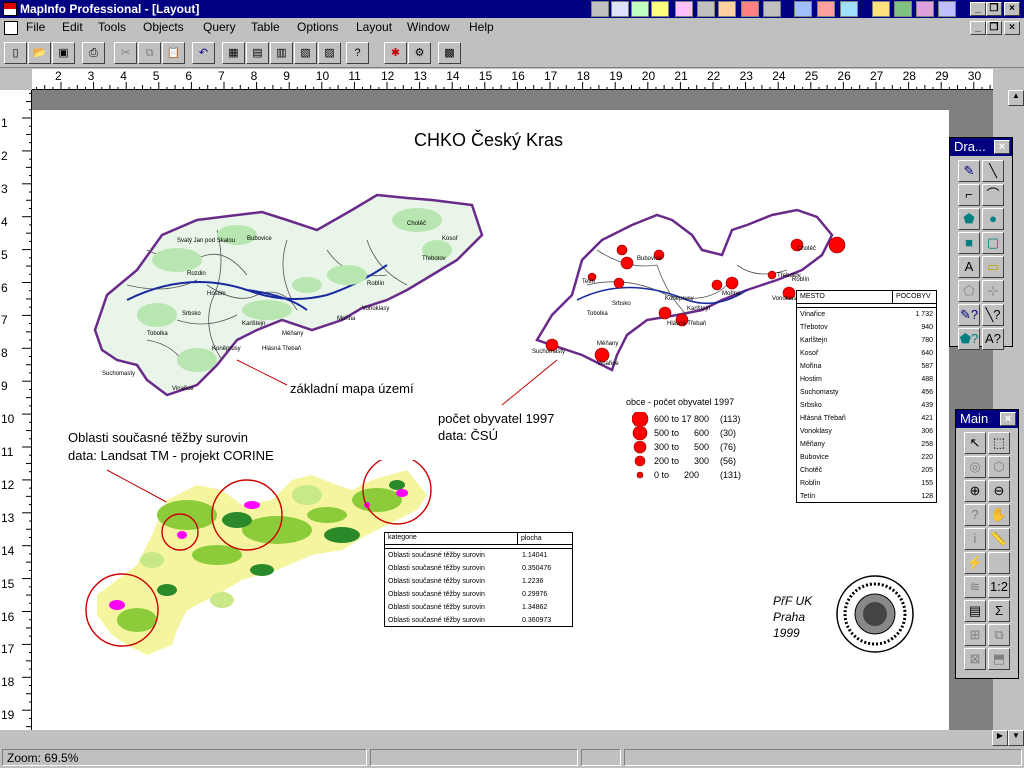  Describe the element at coordinates (975, 467) in the screenshot. I see `radius-select-icon: ◎` at that location.